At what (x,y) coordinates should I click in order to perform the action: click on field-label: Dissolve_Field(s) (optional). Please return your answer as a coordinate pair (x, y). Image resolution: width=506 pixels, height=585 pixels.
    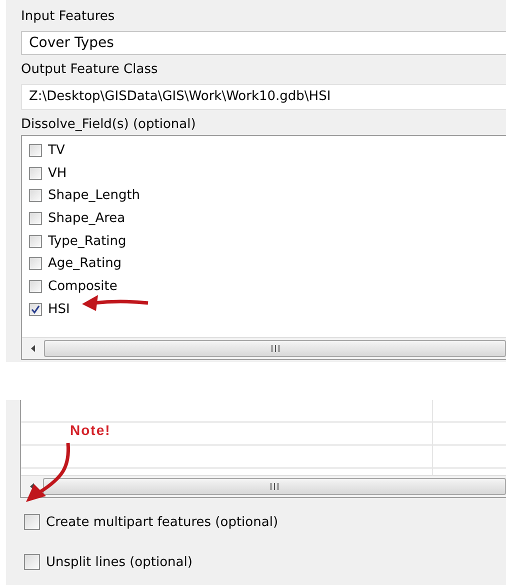
    Looking at the image, I should click on (109, 124).